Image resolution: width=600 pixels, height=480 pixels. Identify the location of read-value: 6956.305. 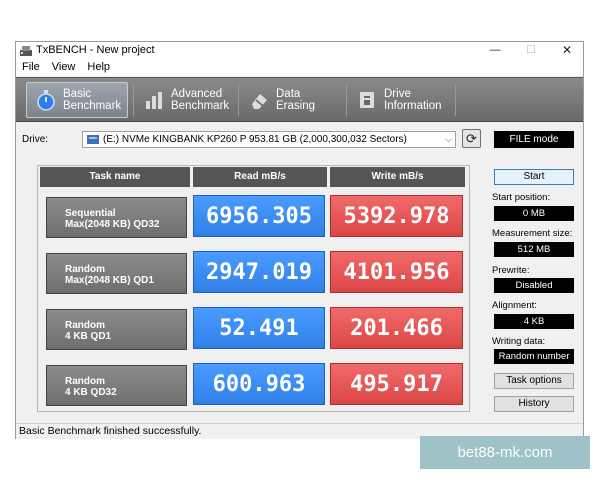
(259, 216).